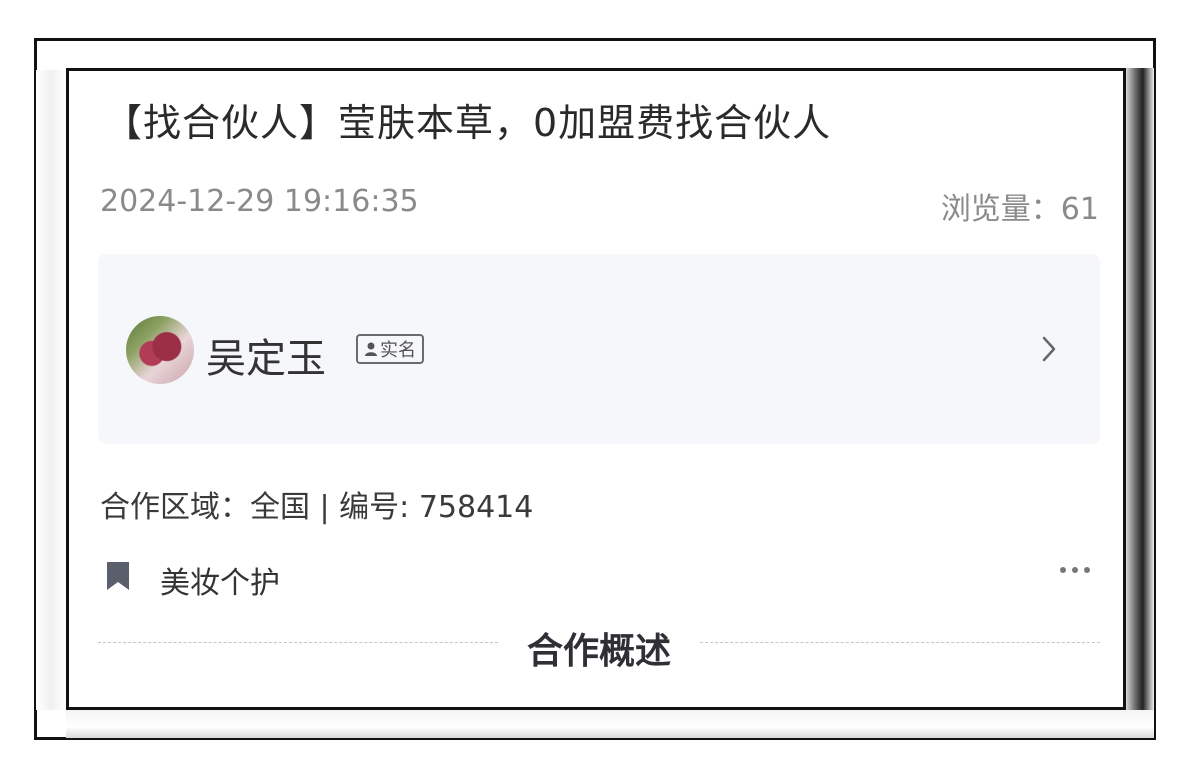 Image resolution: width=1191 pixels, height=778 pixels. I want to click on bookmark-icon, so click(118, 576).